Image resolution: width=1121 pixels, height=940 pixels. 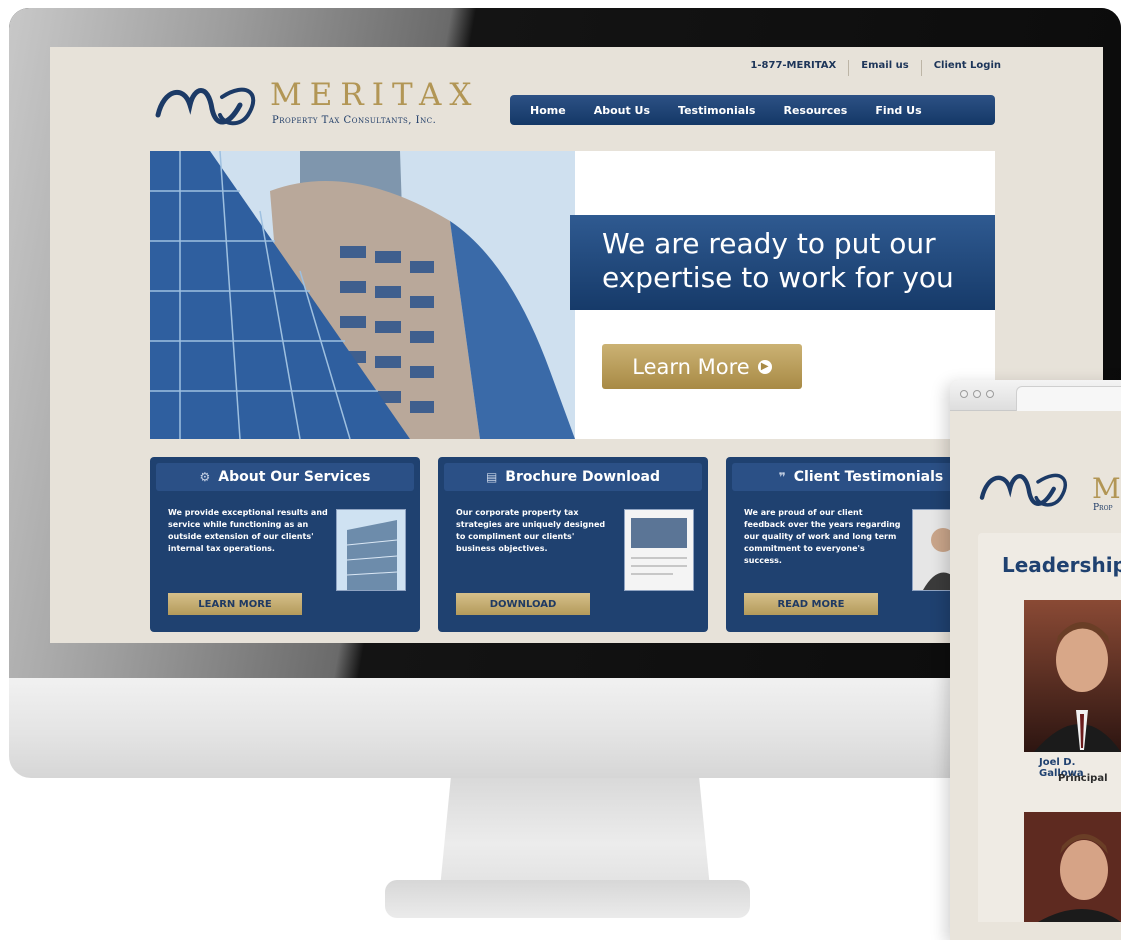 What do you see at coordinates (1061, 565) in the screenshot?
I see `leadership-heading: Leadership` at bounding box center [1061, 565].